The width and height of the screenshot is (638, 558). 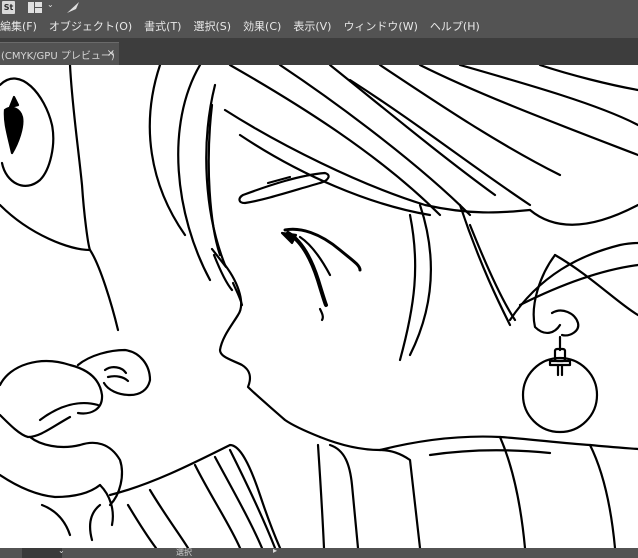 I want to click on app-topbar: St ⌄, so click(x=319, y=8).